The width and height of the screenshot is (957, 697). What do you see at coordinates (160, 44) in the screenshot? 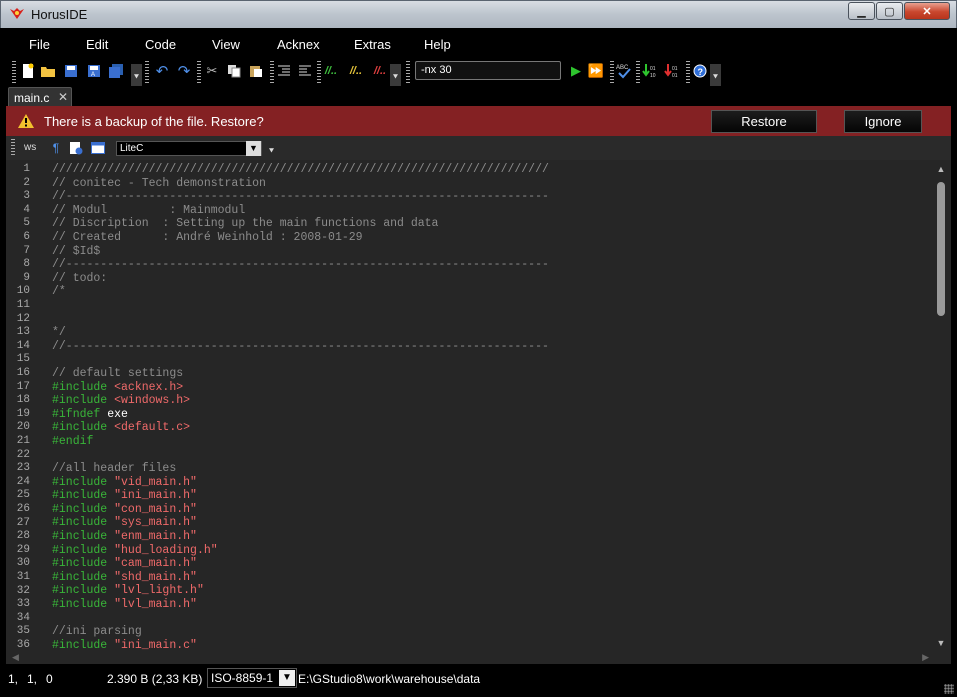
I see `menu-code: Code` at bounding box center [160, 44].